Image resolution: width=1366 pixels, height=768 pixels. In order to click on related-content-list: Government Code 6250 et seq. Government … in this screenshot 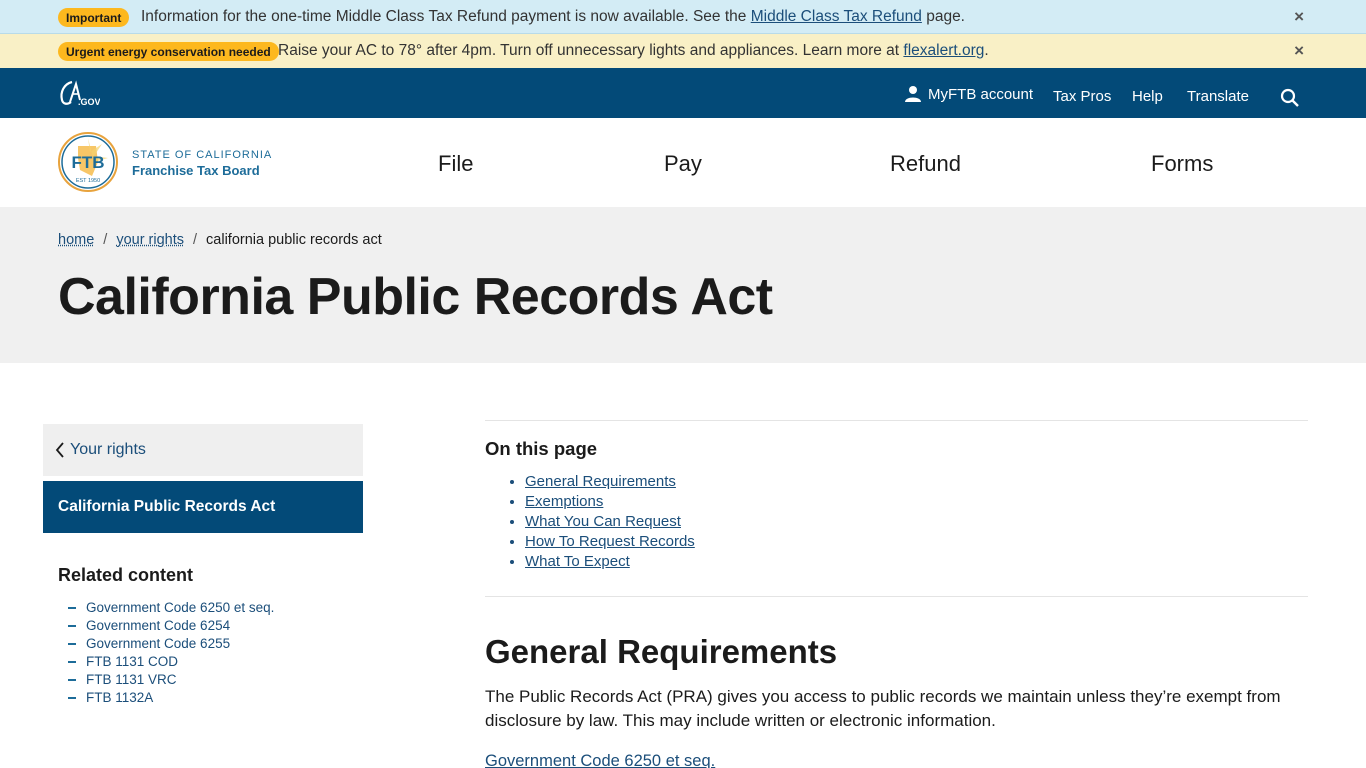, I will do `click(171, 653)`.